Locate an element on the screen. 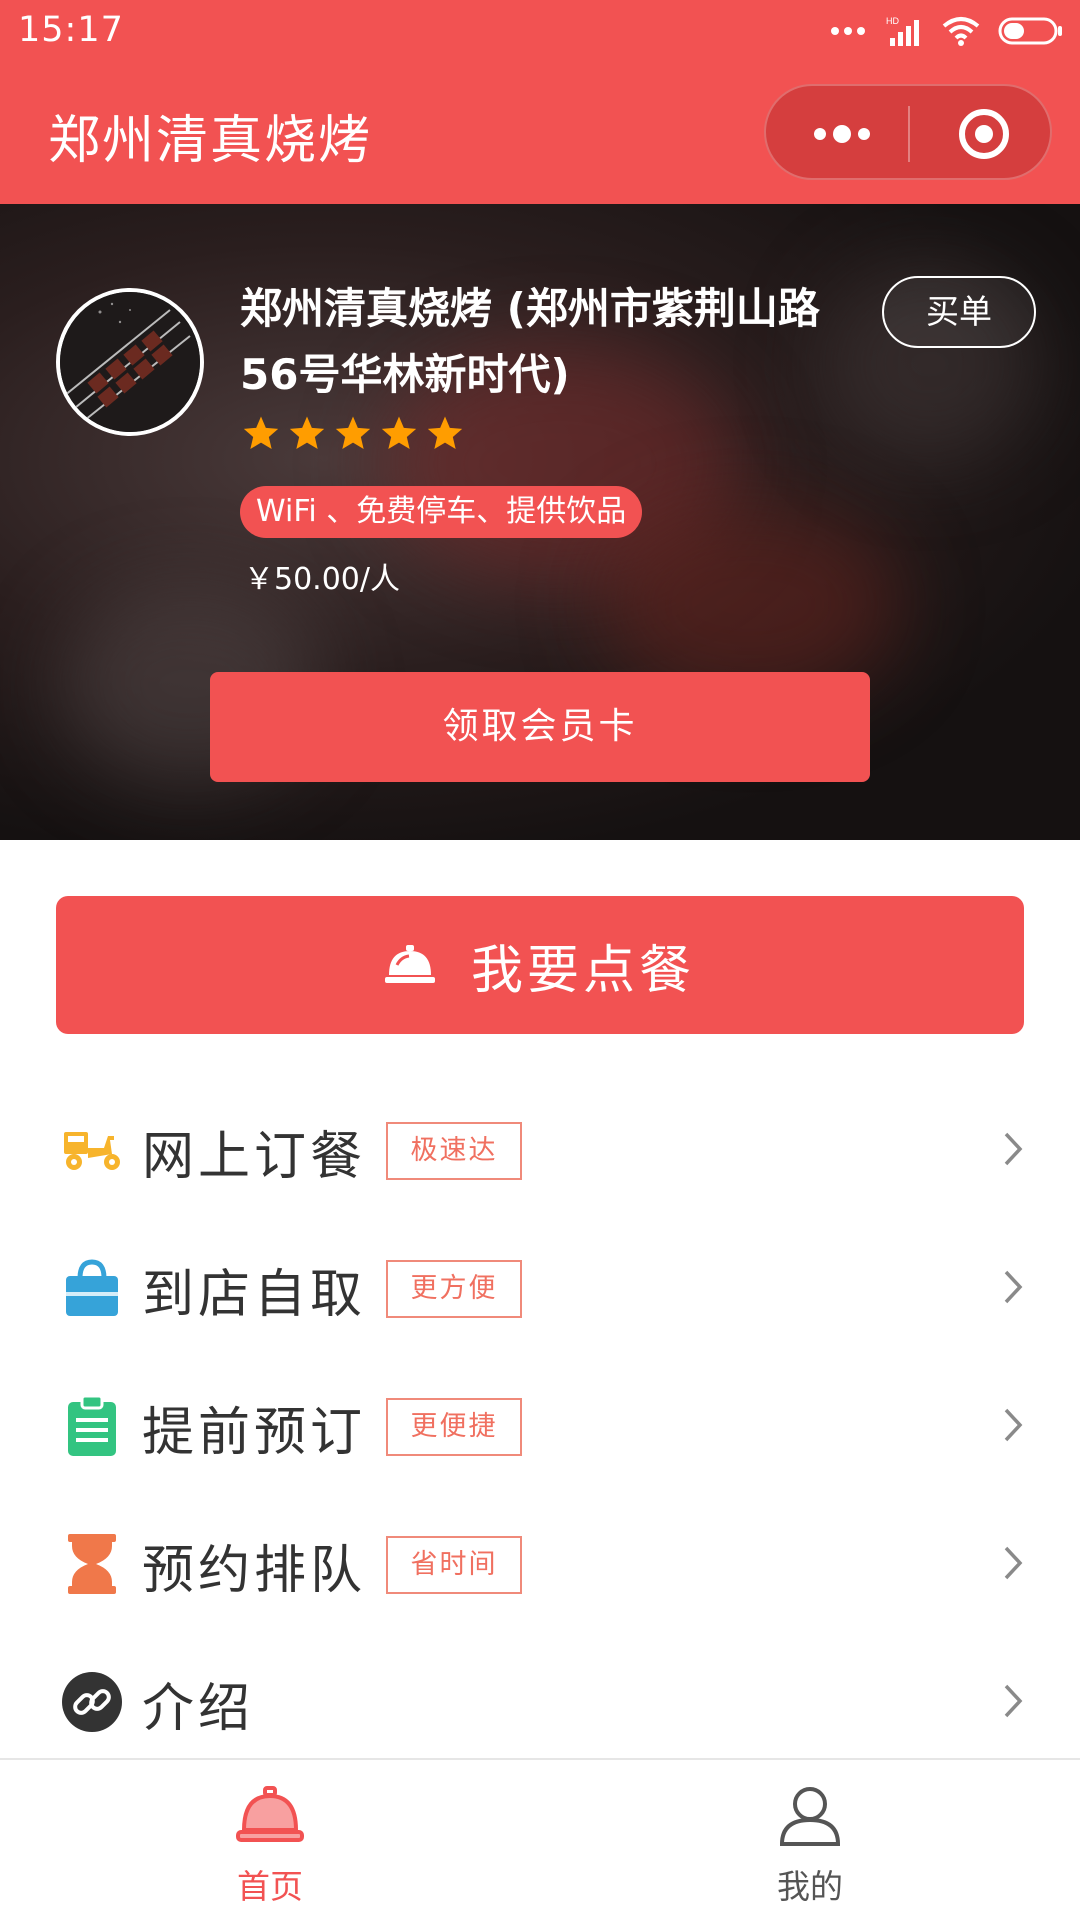  menu-item-label: 网上订餐 is located at coordinates (254, 1157).